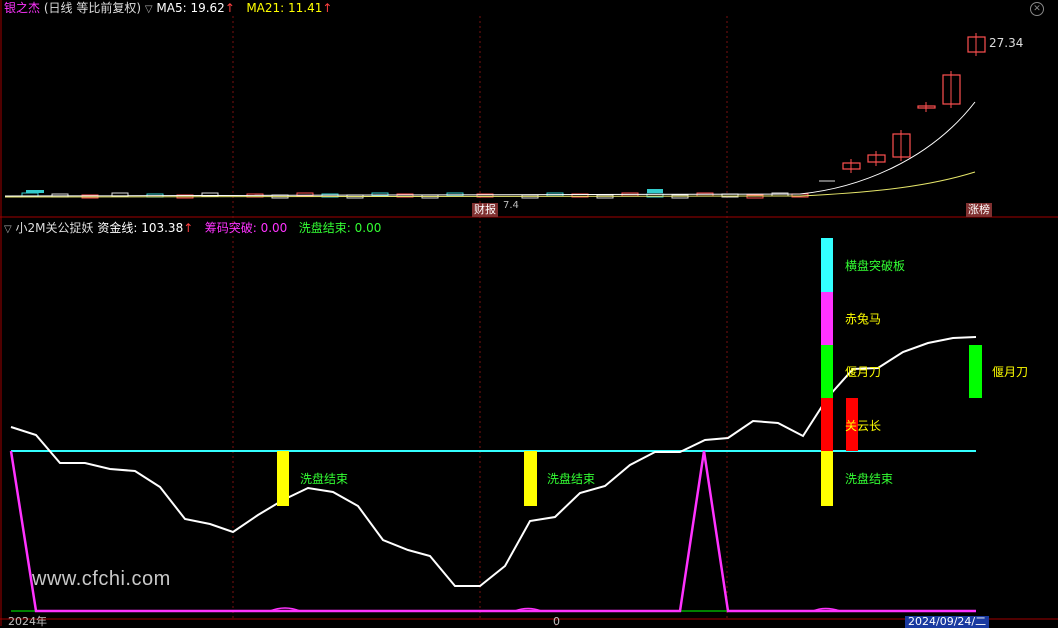 Image resolution: width=1058 pixels, height=628 pixels. I want to click on ma5-label: MA5: 19.62, so click(190, 8).